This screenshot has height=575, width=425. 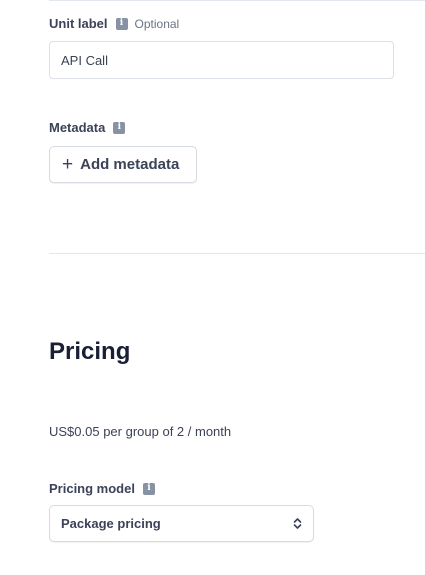 What do you see at coordinates (78, 23) in the screenshot?
I see `unit-label-text: Unit label` at bounding box center [78, 23].